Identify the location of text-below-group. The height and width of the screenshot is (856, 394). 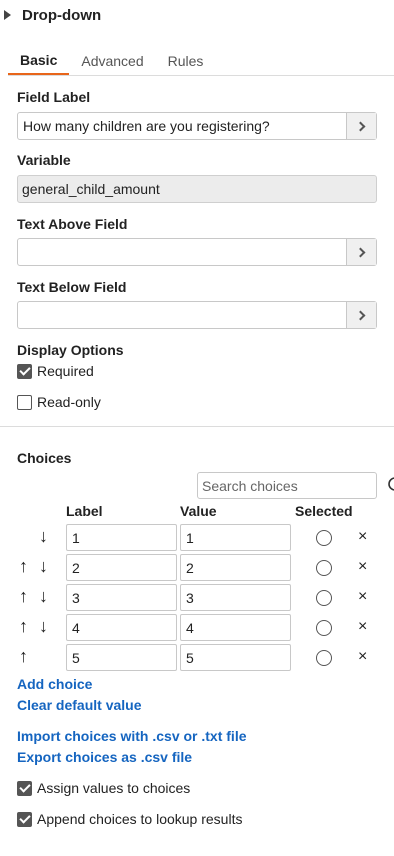
(197, 315).